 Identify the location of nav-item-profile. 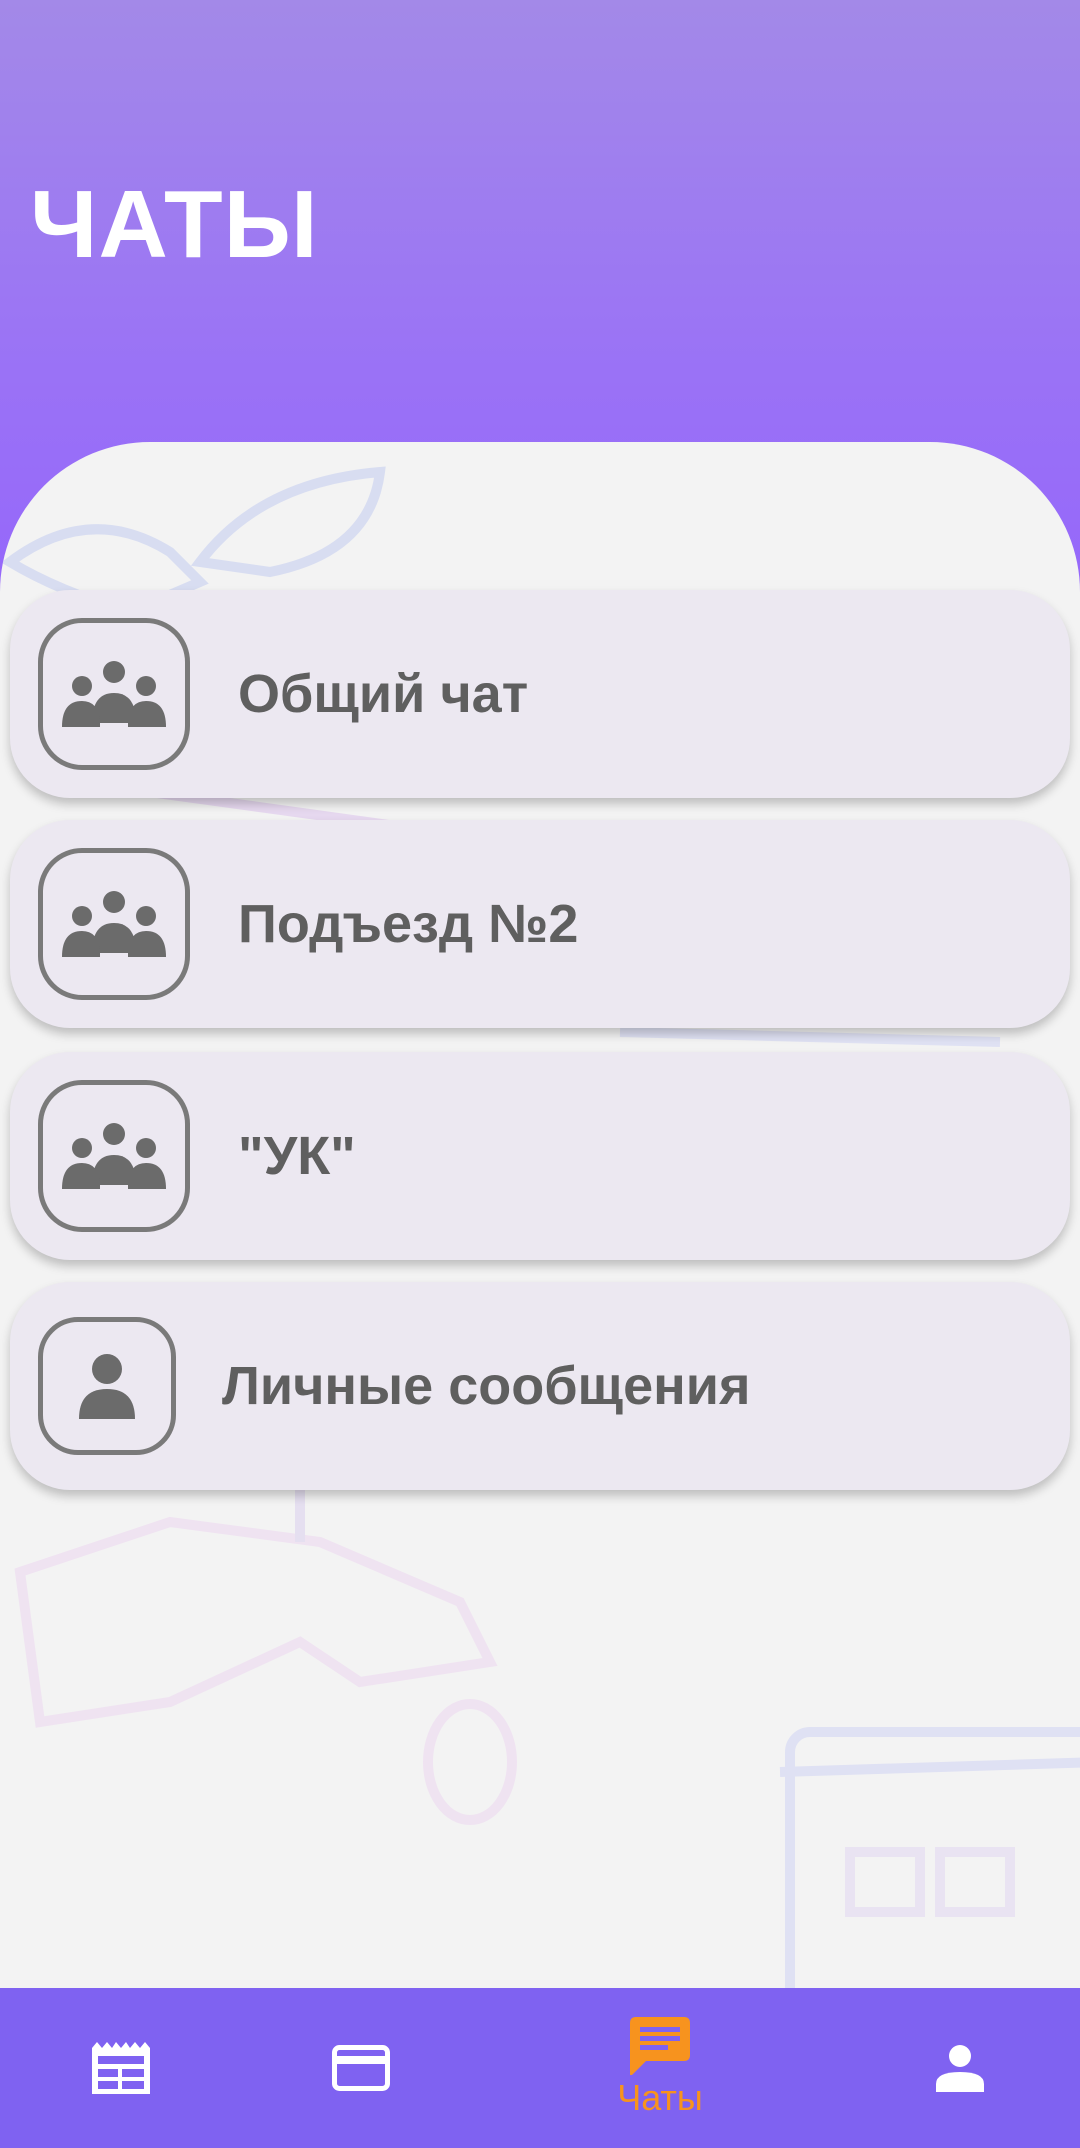
(960, 2068).